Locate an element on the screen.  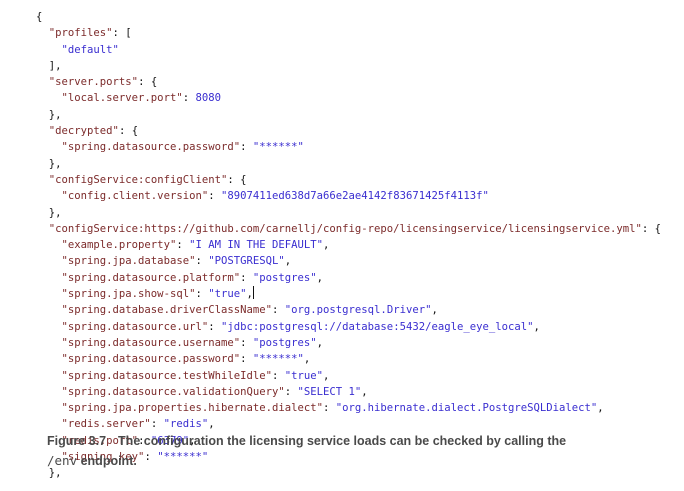
code-line: "decrypted": { is located at coordinates (348, 131).